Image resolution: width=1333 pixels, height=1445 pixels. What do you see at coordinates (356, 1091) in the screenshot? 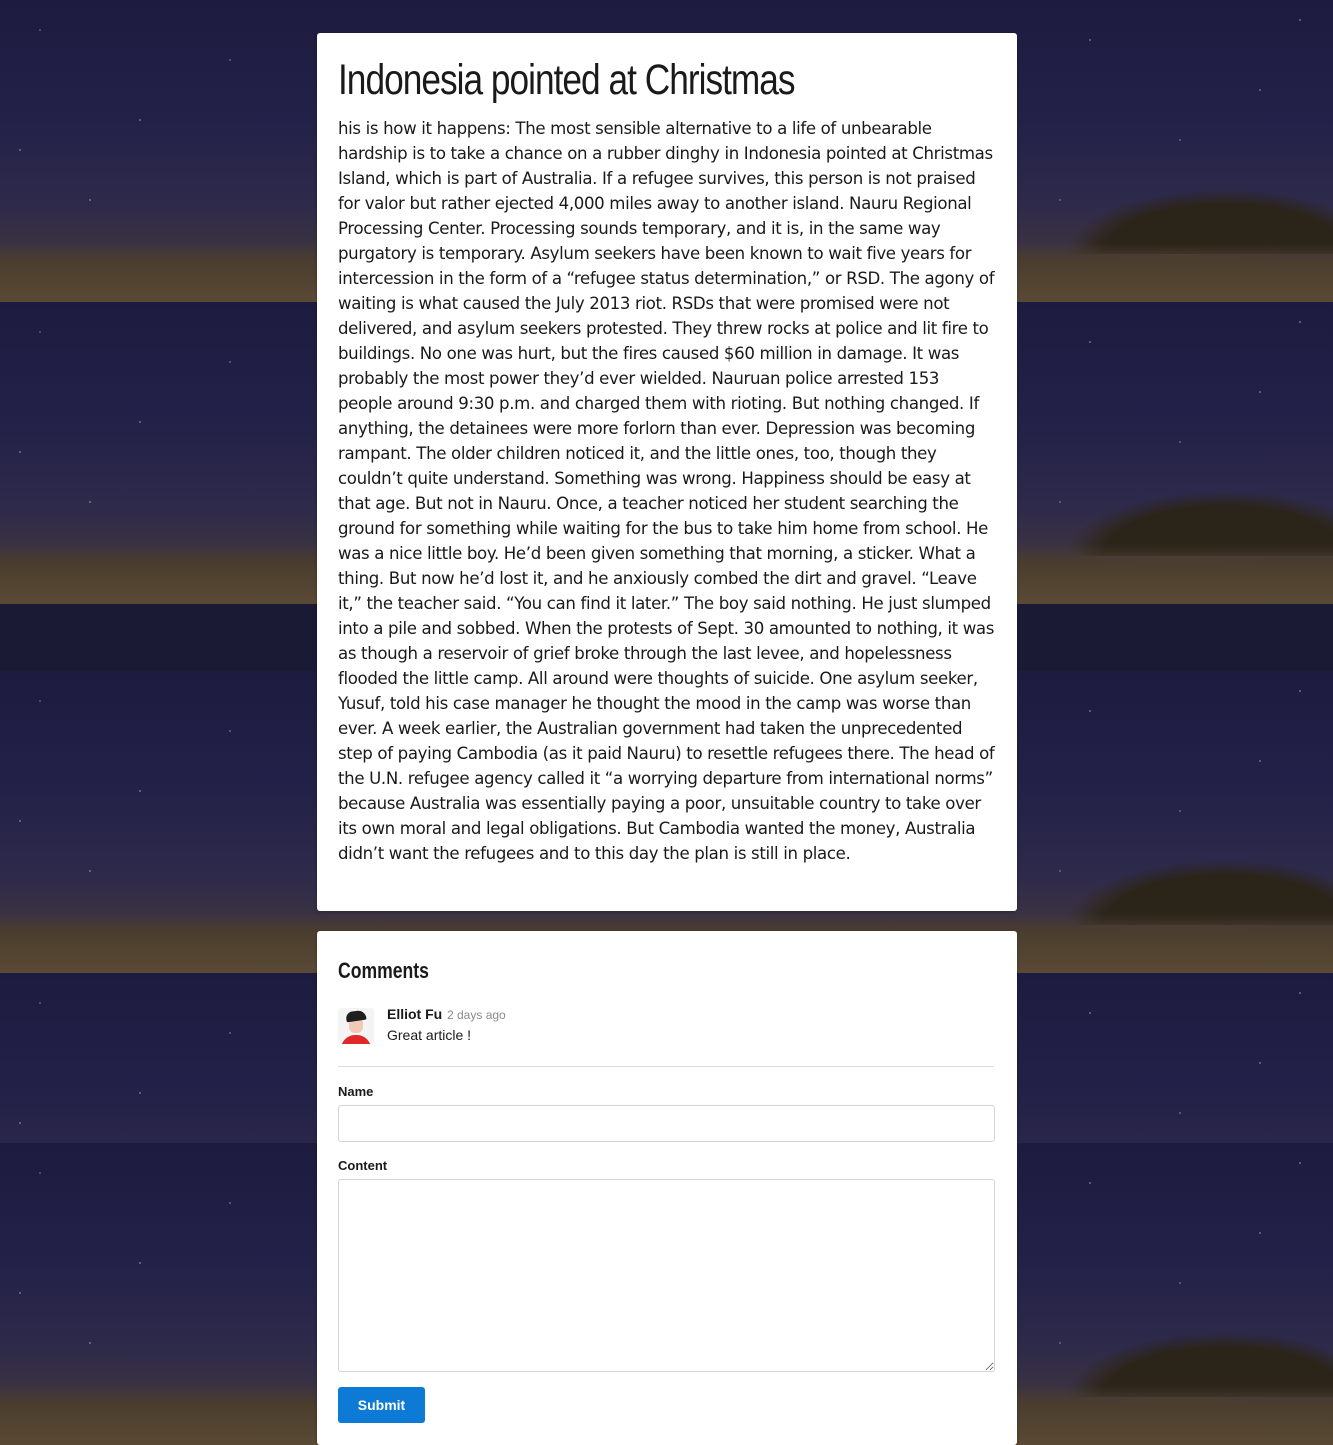
I see `name-label: Name` at bounding box center [356, 1091].